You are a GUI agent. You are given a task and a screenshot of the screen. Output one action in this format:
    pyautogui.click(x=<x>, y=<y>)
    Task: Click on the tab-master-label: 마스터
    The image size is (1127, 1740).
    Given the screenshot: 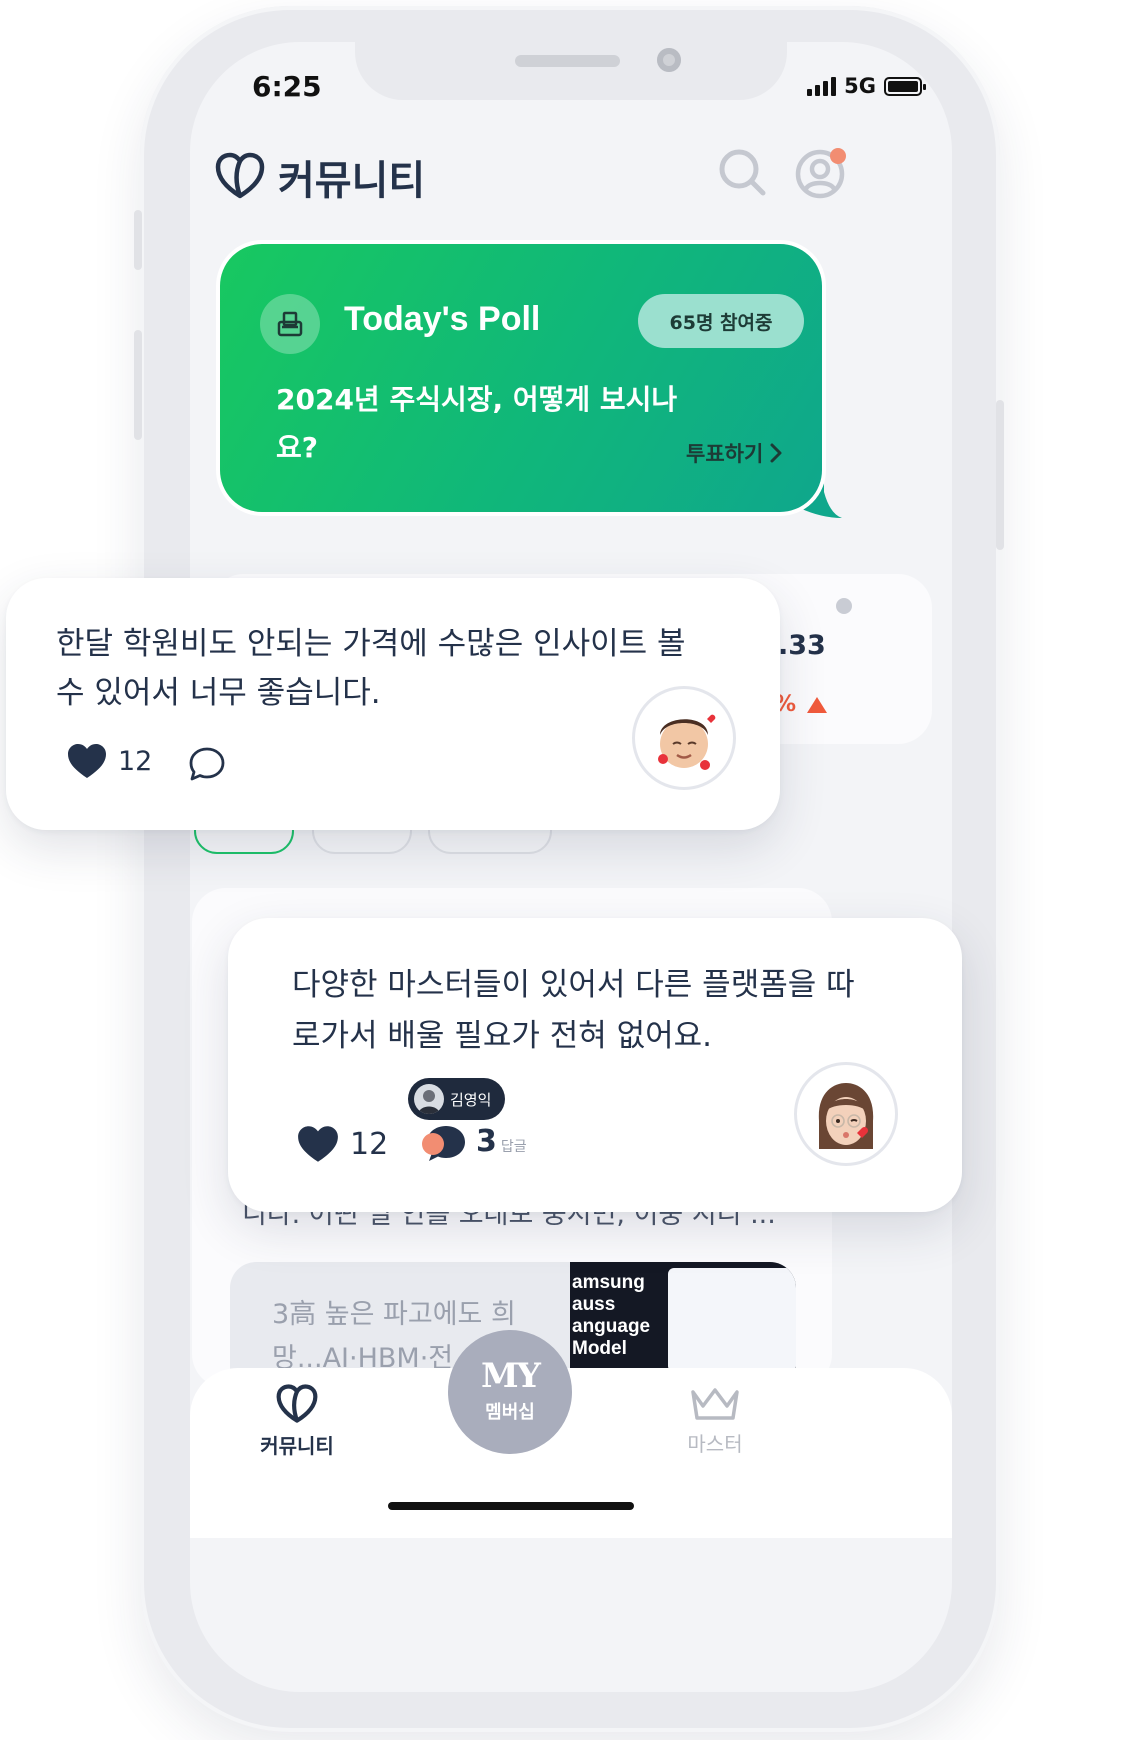 What is the action you would take?
    pyautogui.click(x=715, y=1444)
    